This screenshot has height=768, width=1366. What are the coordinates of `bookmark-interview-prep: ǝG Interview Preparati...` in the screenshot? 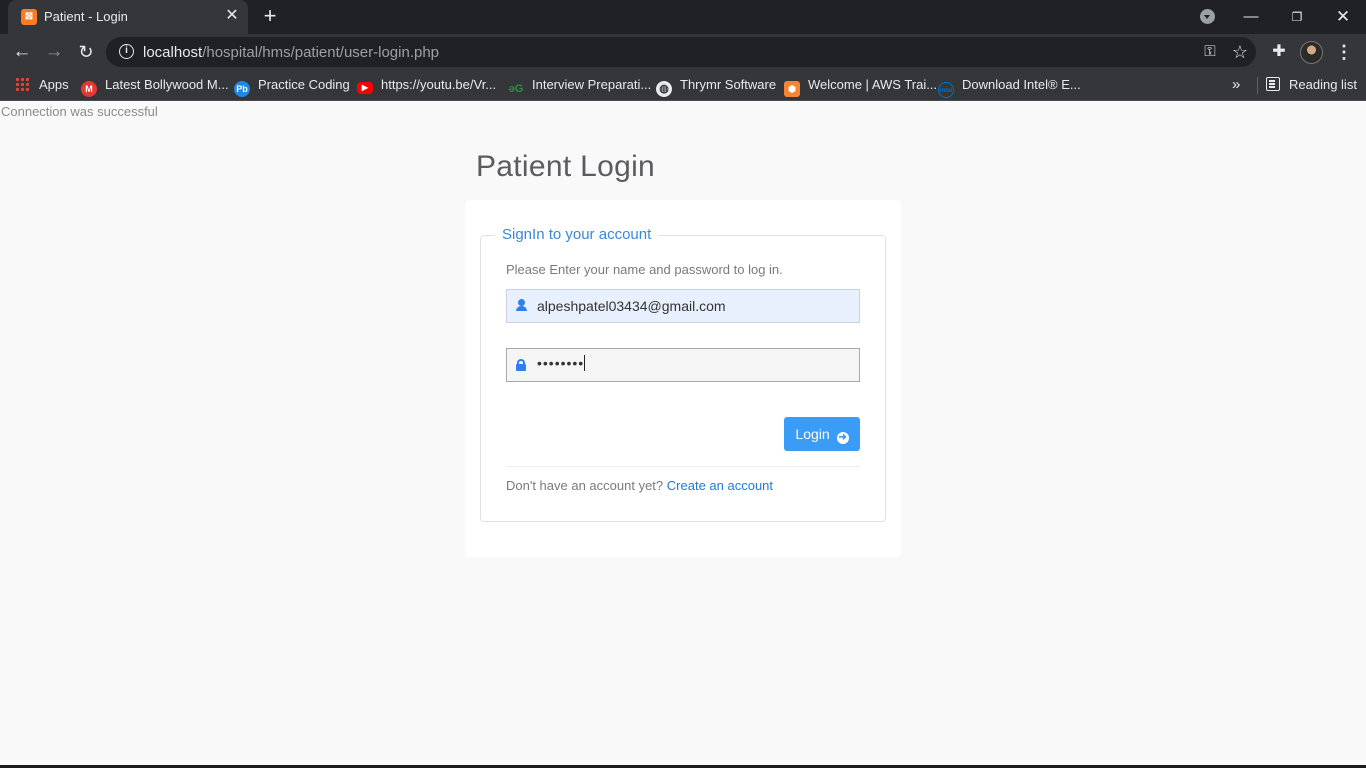 It's located at (580, 85).